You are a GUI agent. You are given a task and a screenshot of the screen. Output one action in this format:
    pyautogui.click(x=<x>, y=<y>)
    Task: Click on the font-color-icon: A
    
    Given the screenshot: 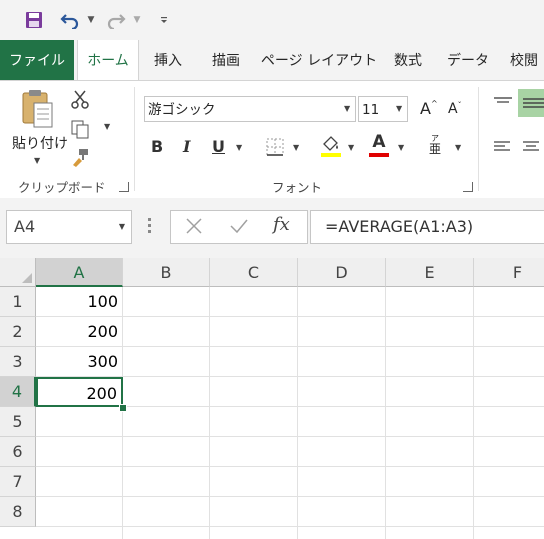 What is the action you would take?
    pyautogui.click(x=379, y=145)
    